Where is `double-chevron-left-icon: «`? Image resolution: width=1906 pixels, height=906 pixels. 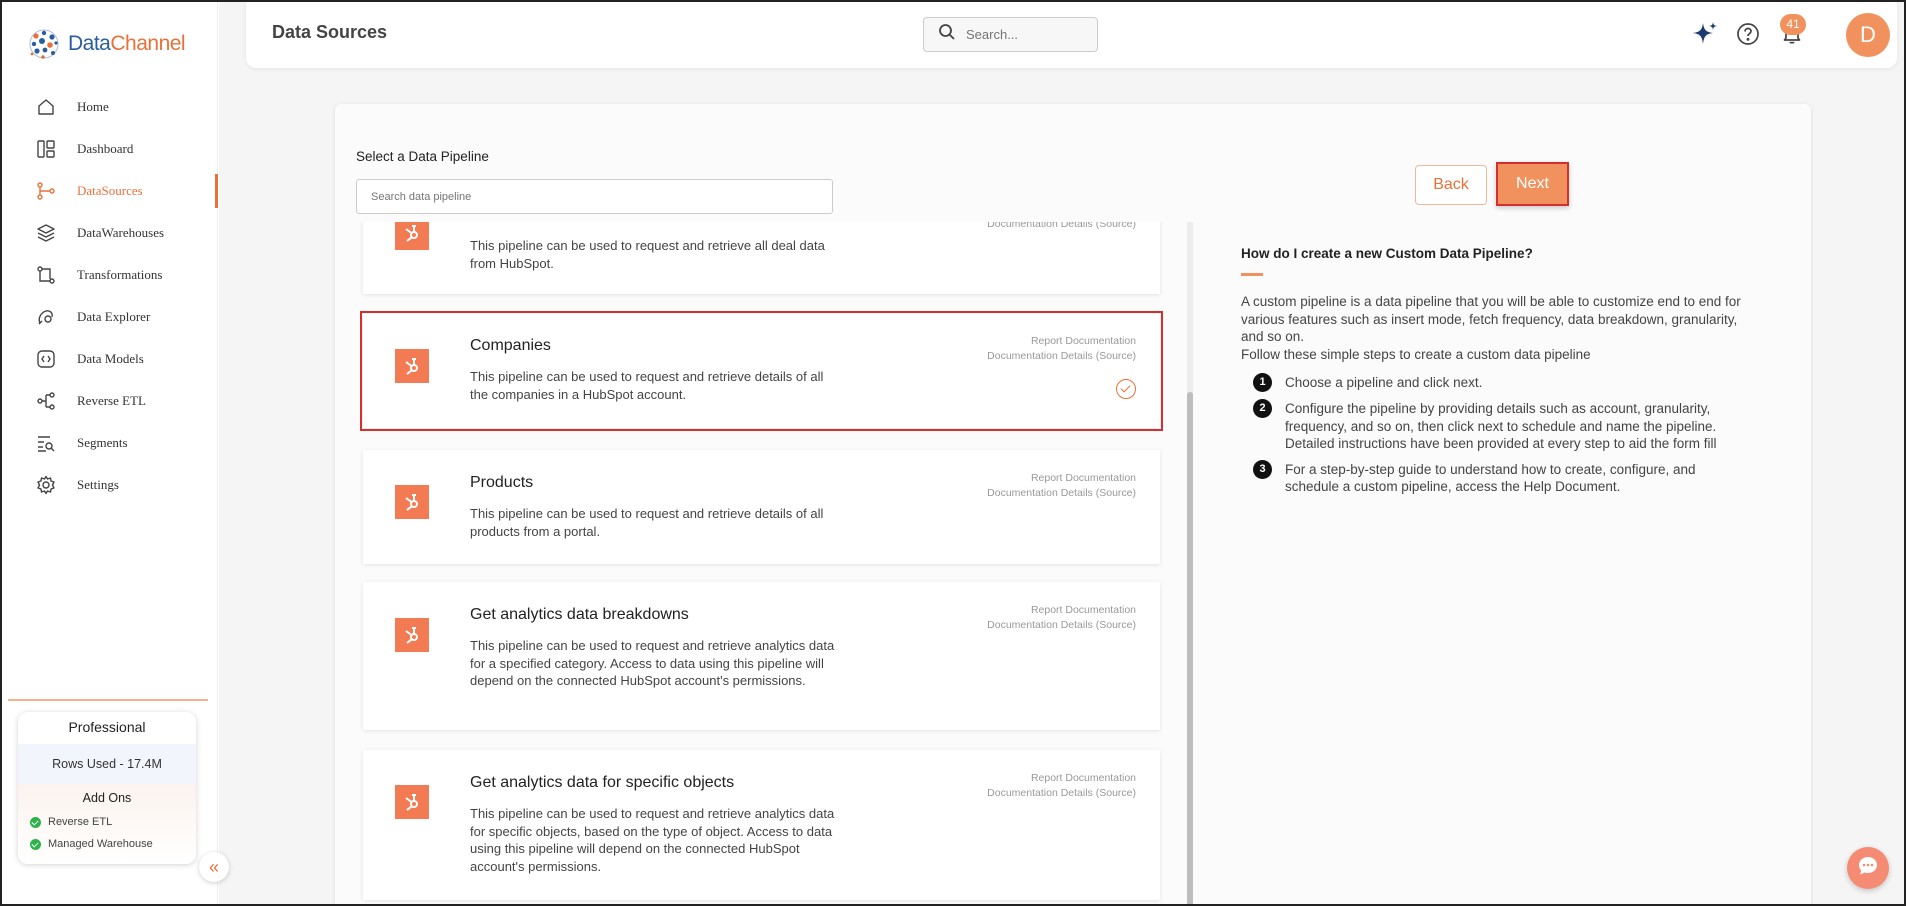 double-chevron-left-icon: « is located at coordinates (213, 866).